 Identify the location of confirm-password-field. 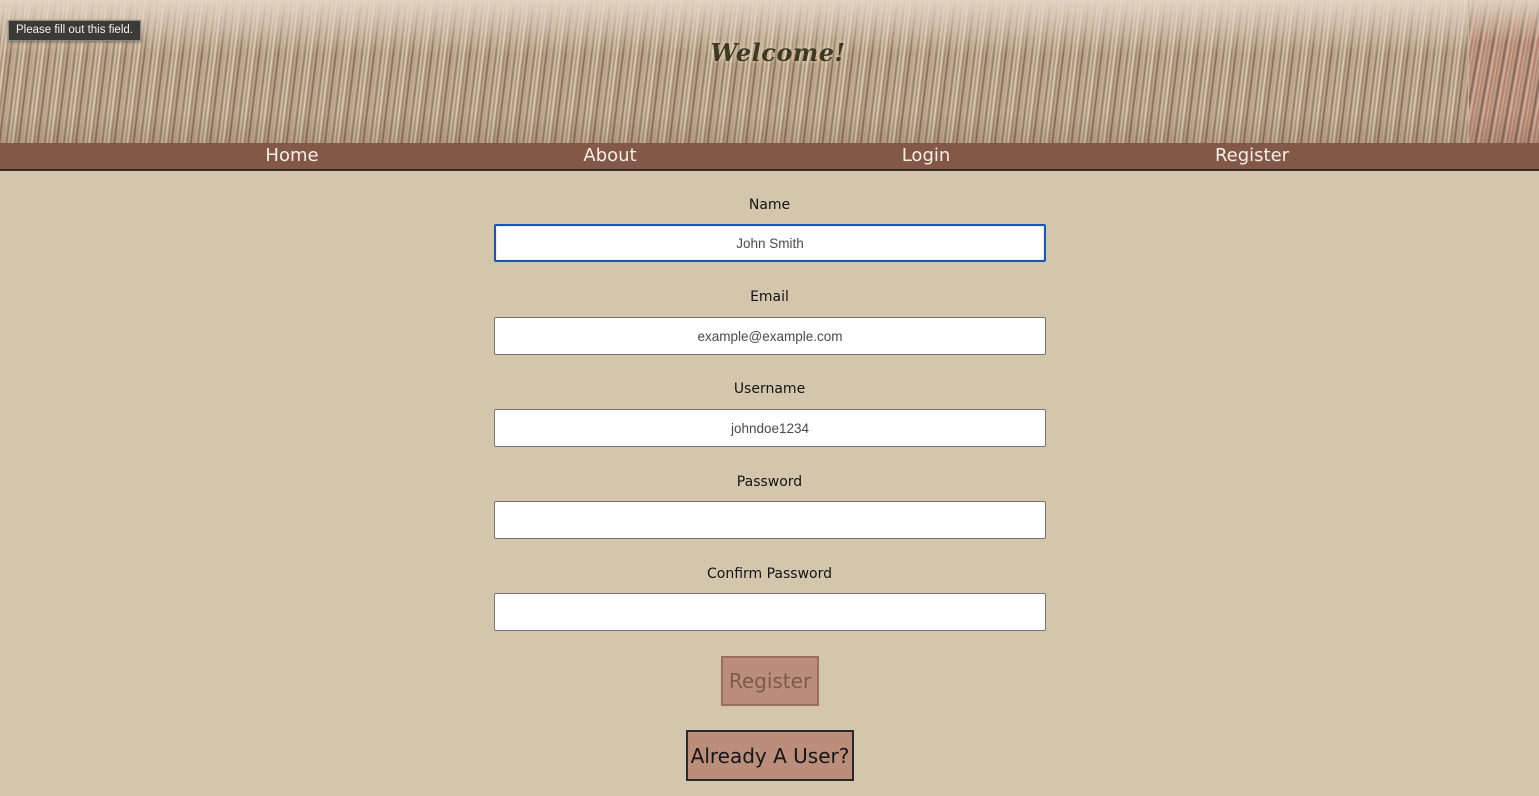
(770, 612).